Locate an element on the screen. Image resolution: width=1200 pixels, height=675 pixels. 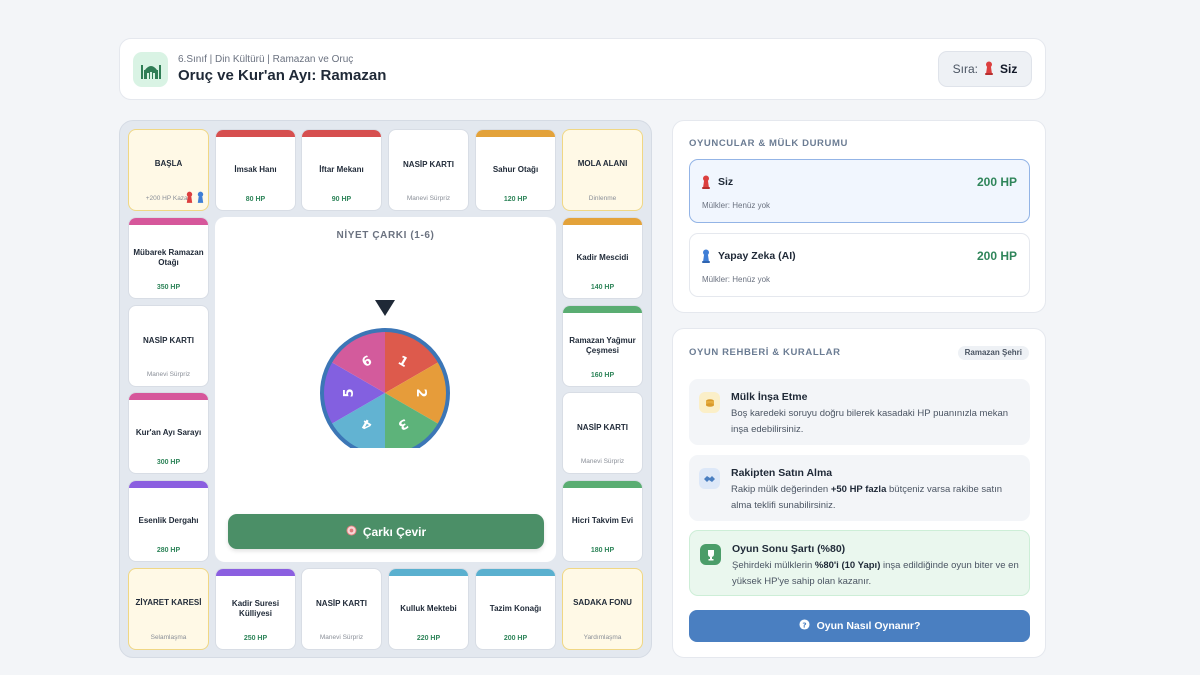
tile-price: 140 HP is located at coordinates (602, 287).